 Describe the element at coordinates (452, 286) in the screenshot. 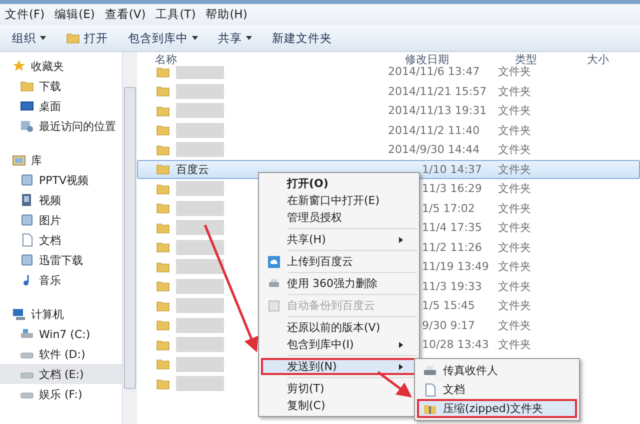

I see `date-cell-text: 11/3 19:33` at that location.